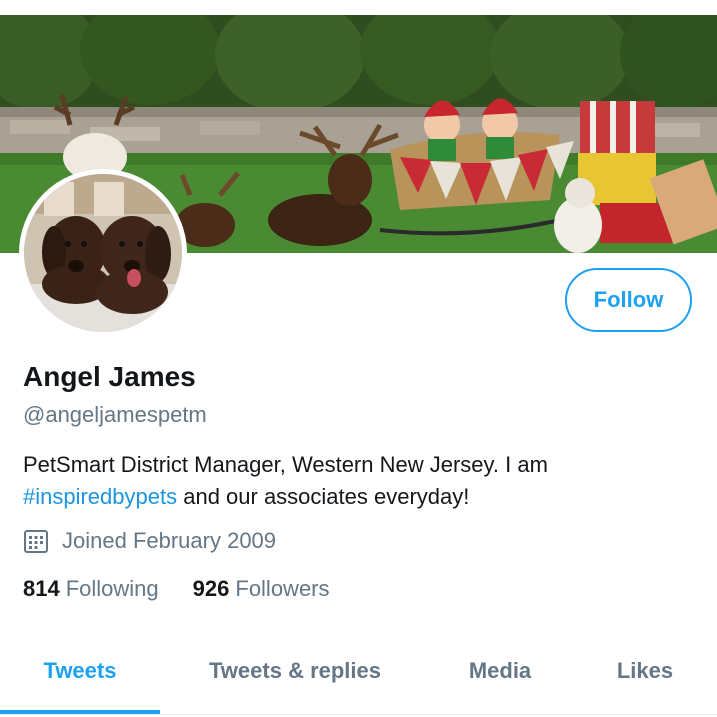 The width and height of the screenshot is (717, 717). Describe the element at coordinates (500, 671) in the screenshot. I see `tab-media: Media` at that location.